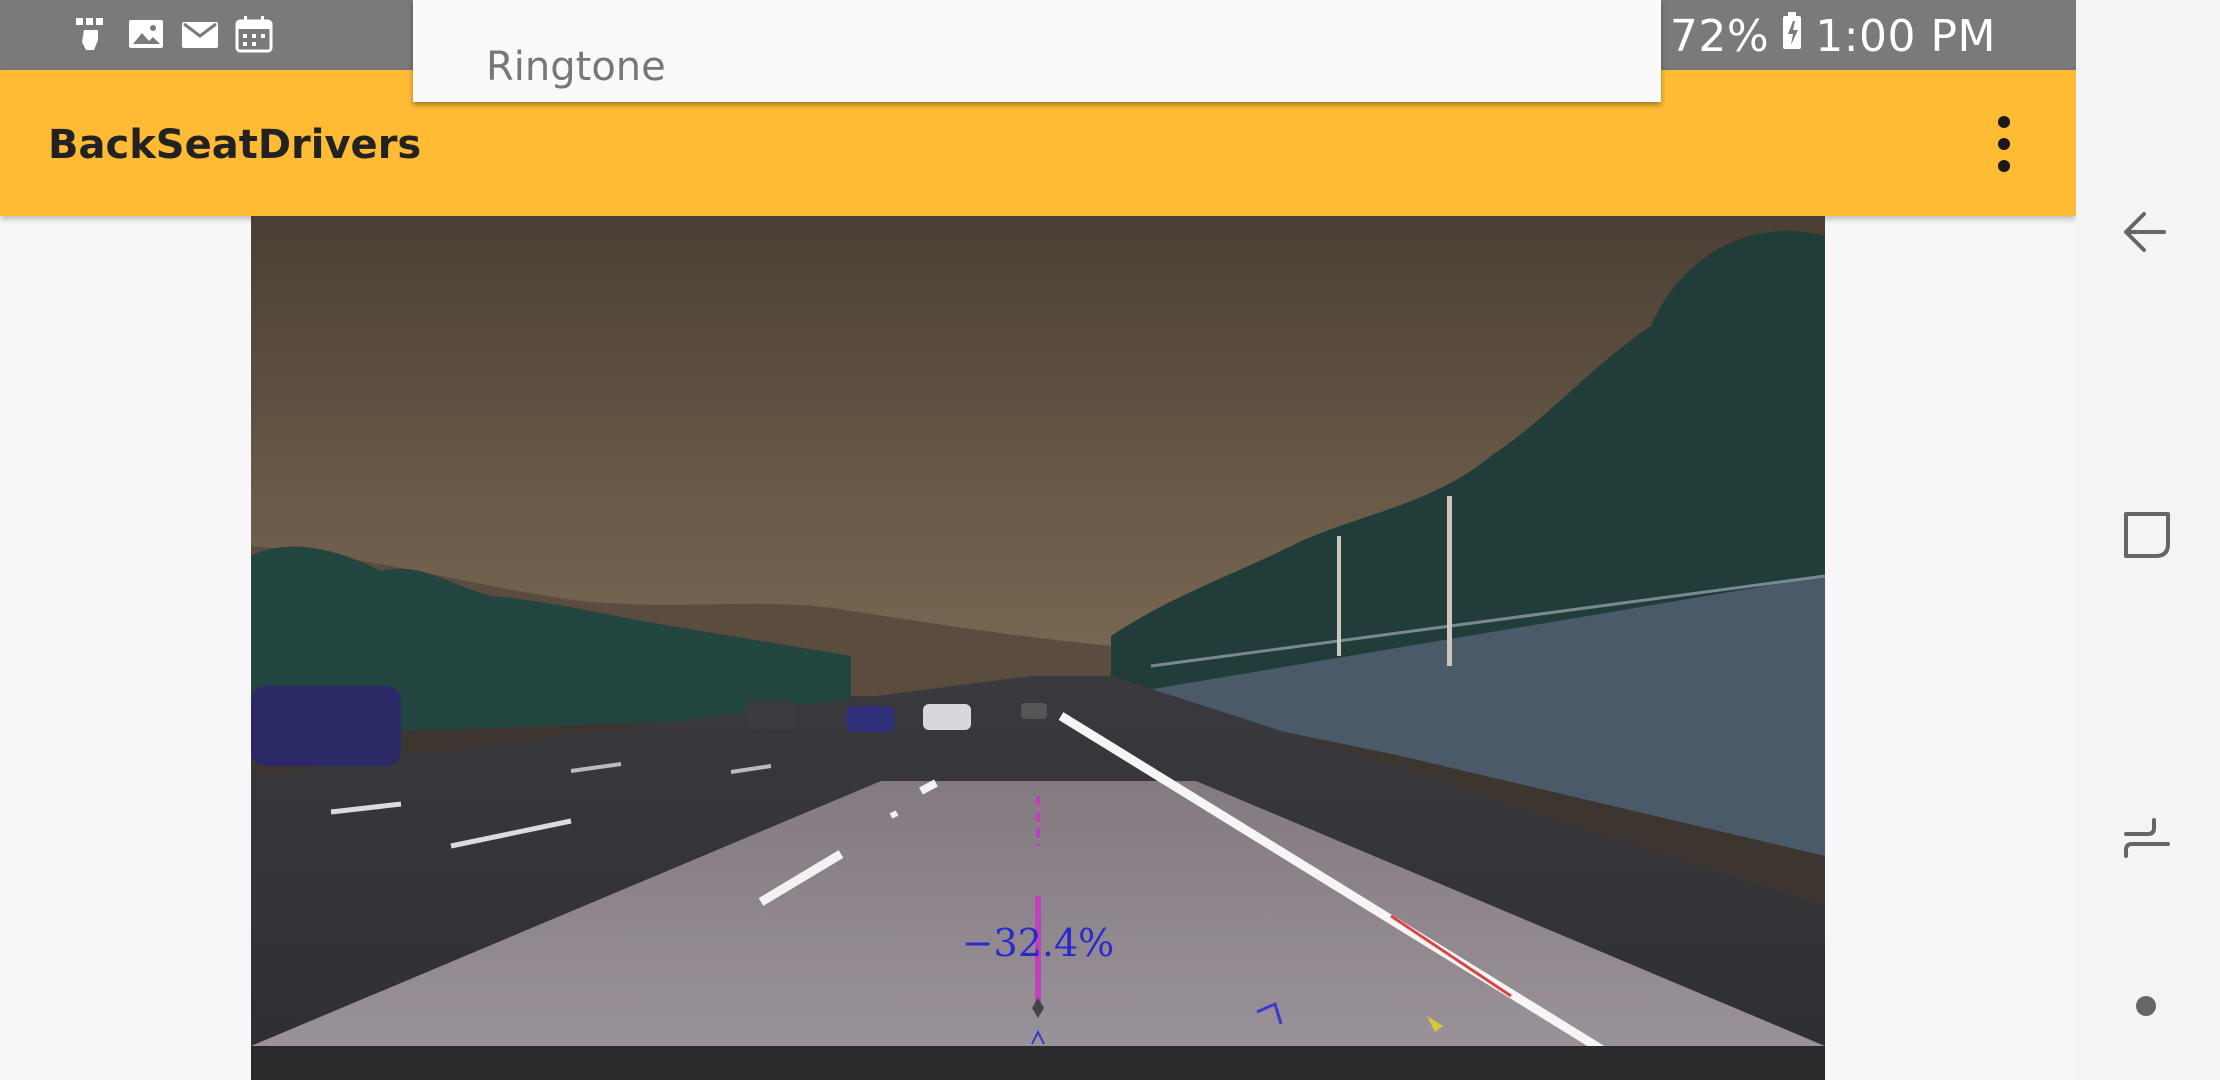 Image resolution: width=2220 pixels, height=1080 pixels. What do you see at coordinates (2148, 1006) in the screenshot?
I see `home-dot-icon` at bounding box center [2148, 1006].